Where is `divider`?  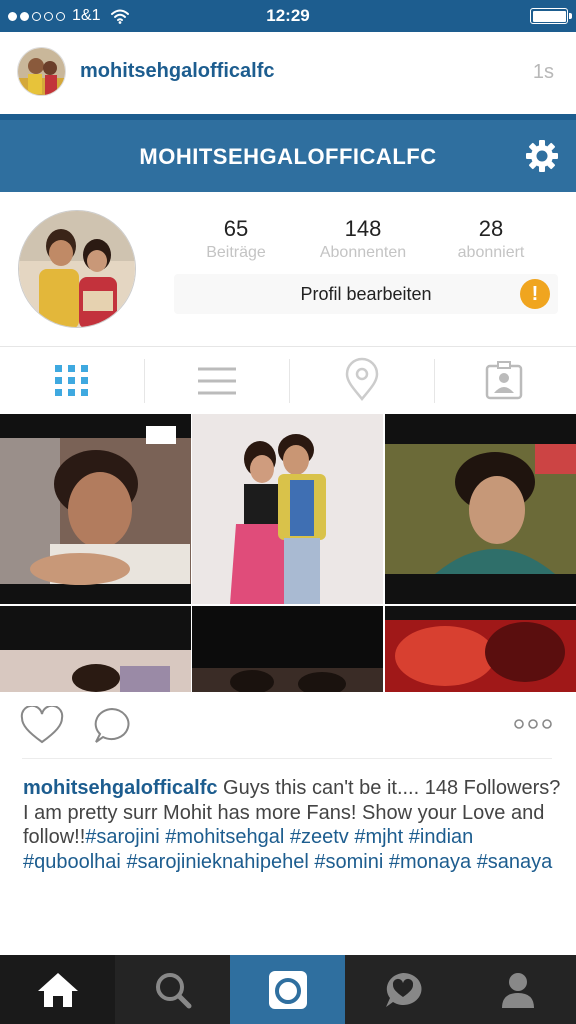
divider is located at coordinates (287, 758).